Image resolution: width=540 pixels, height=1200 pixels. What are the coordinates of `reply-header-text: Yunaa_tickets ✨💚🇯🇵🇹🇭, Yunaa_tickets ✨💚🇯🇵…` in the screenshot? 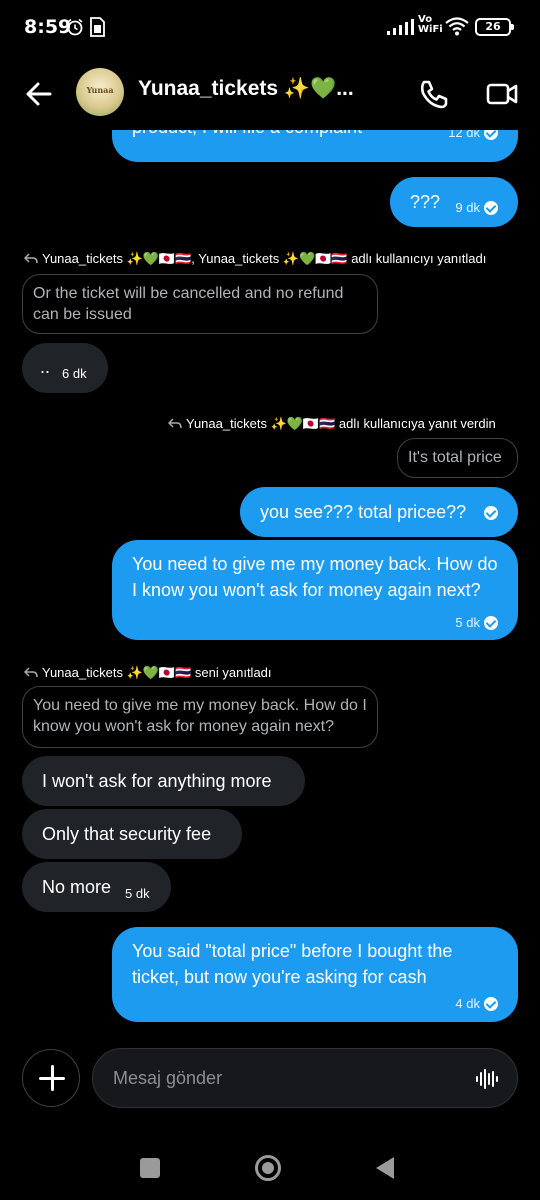 It's located at (264, 258).